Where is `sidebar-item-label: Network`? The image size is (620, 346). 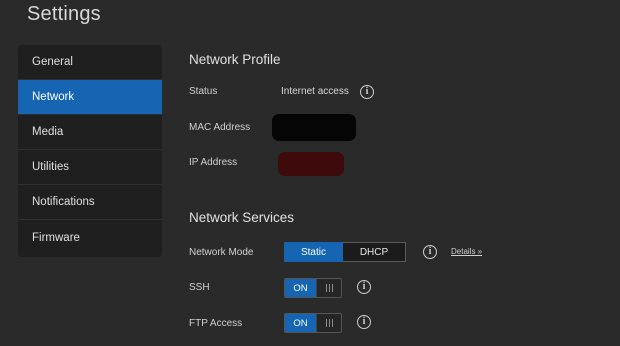 sidebar-item-label: Network is located at coordinates (53, 97).